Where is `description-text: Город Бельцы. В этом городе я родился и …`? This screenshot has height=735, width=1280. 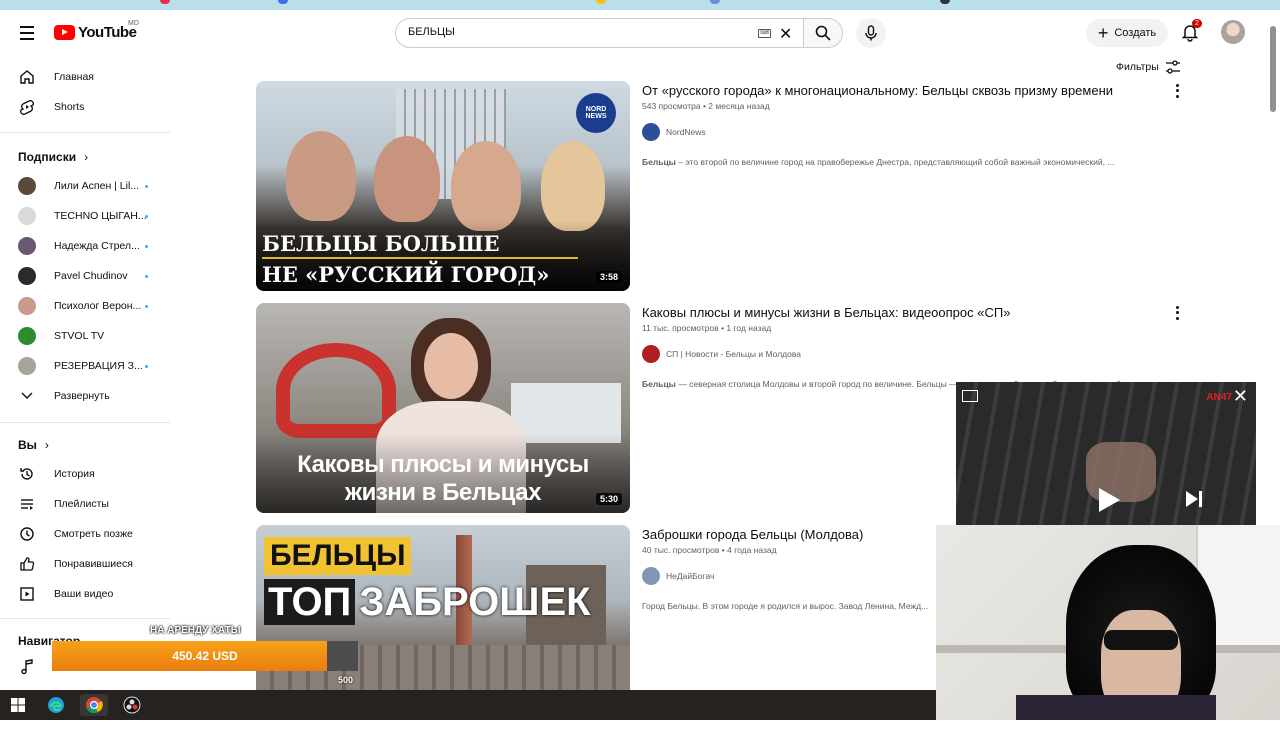
description-text: Город Бельцы. В этом городе я родился и … is located at coordinates (785, 606).